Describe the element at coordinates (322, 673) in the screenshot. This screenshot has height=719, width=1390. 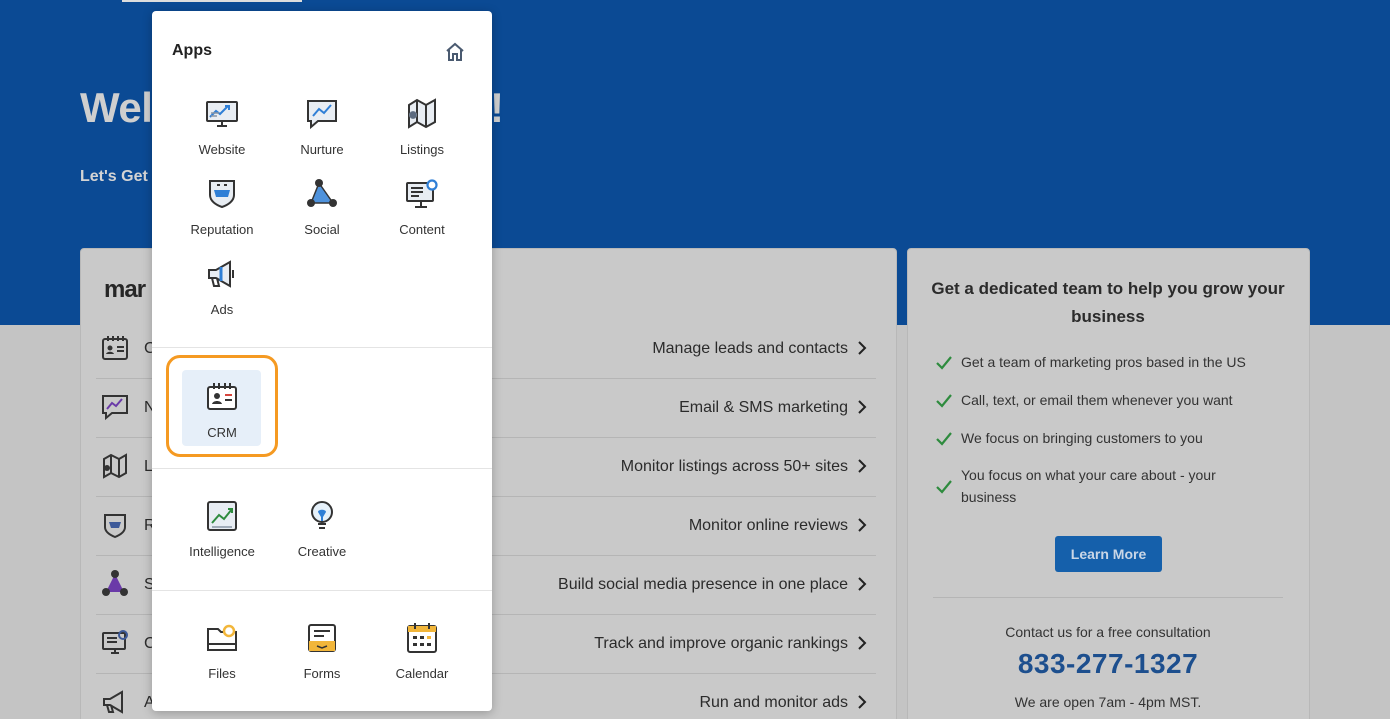
I see `app-label: Forms` at that location.